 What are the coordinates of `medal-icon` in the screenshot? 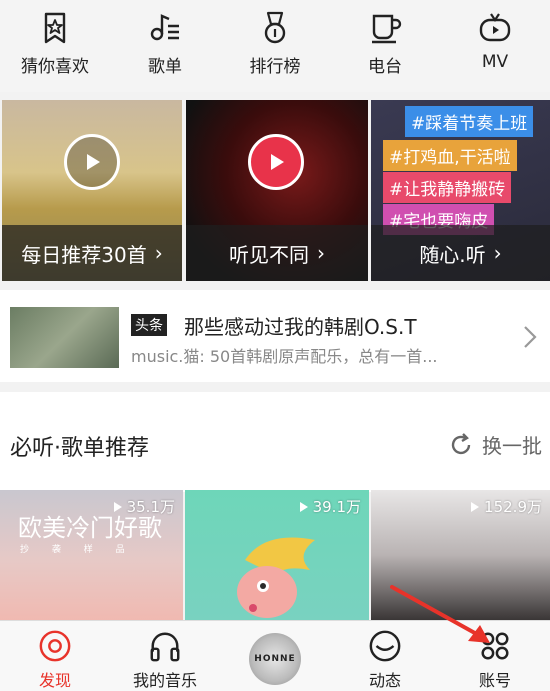 It's located at (275, 27).